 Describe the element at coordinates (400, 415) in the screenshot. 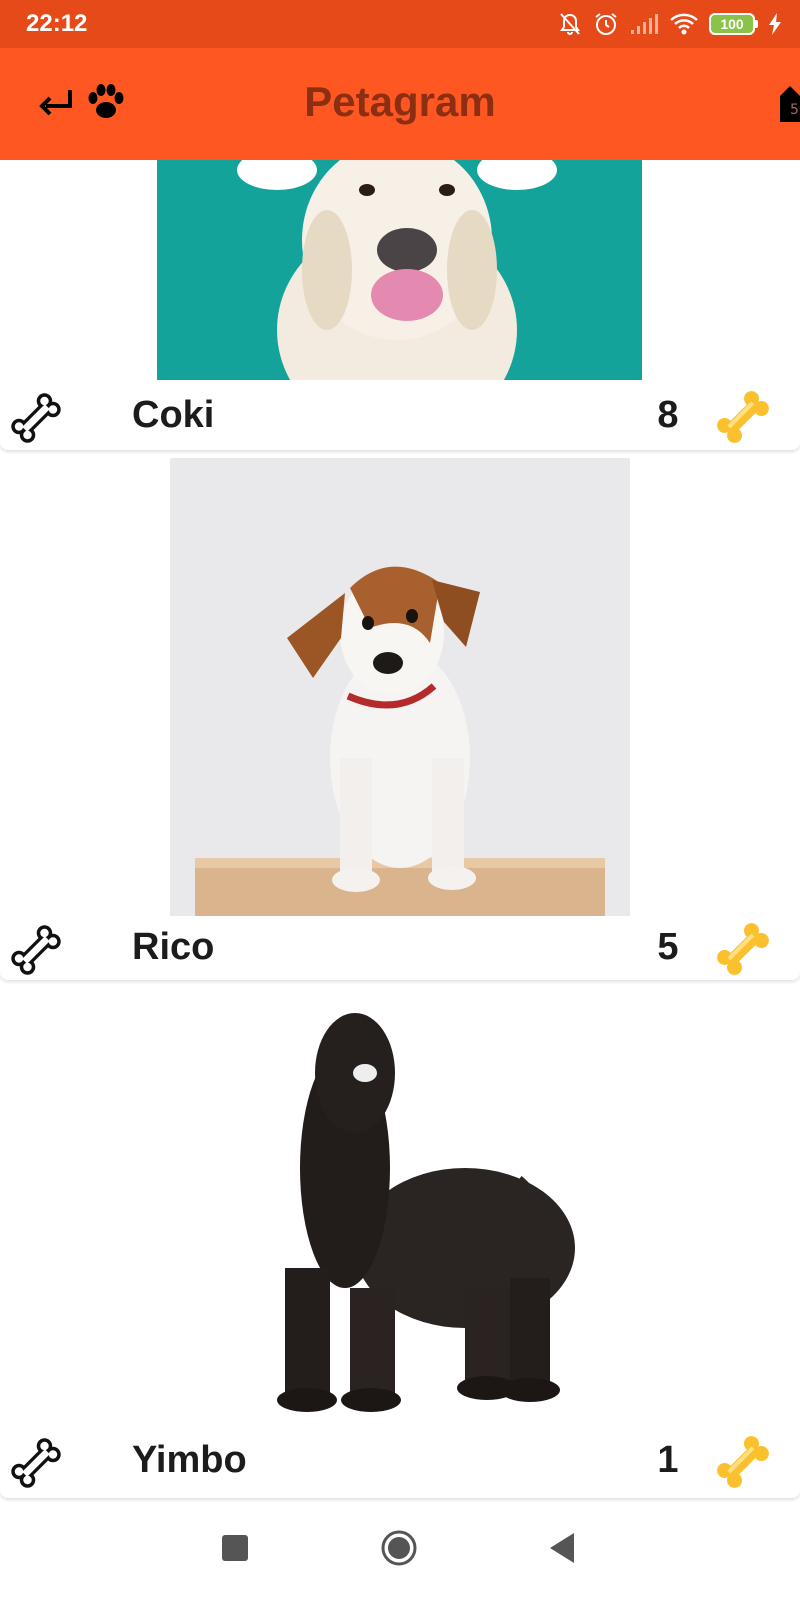

I see `pet-row: Coki 8` at that location.